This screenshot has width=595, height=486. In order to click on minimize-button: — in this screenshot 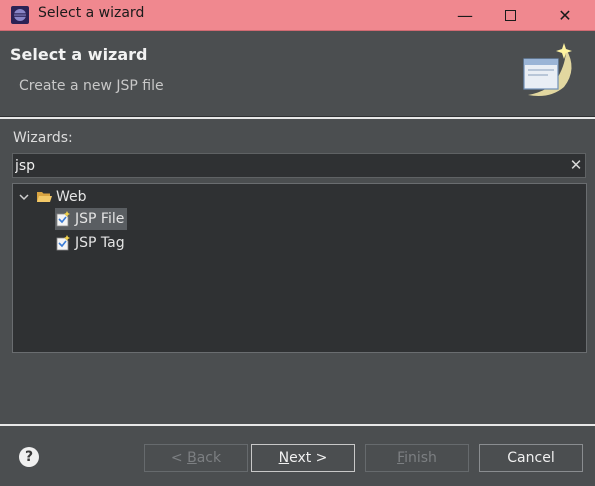, I will do `click(465, 15)`.